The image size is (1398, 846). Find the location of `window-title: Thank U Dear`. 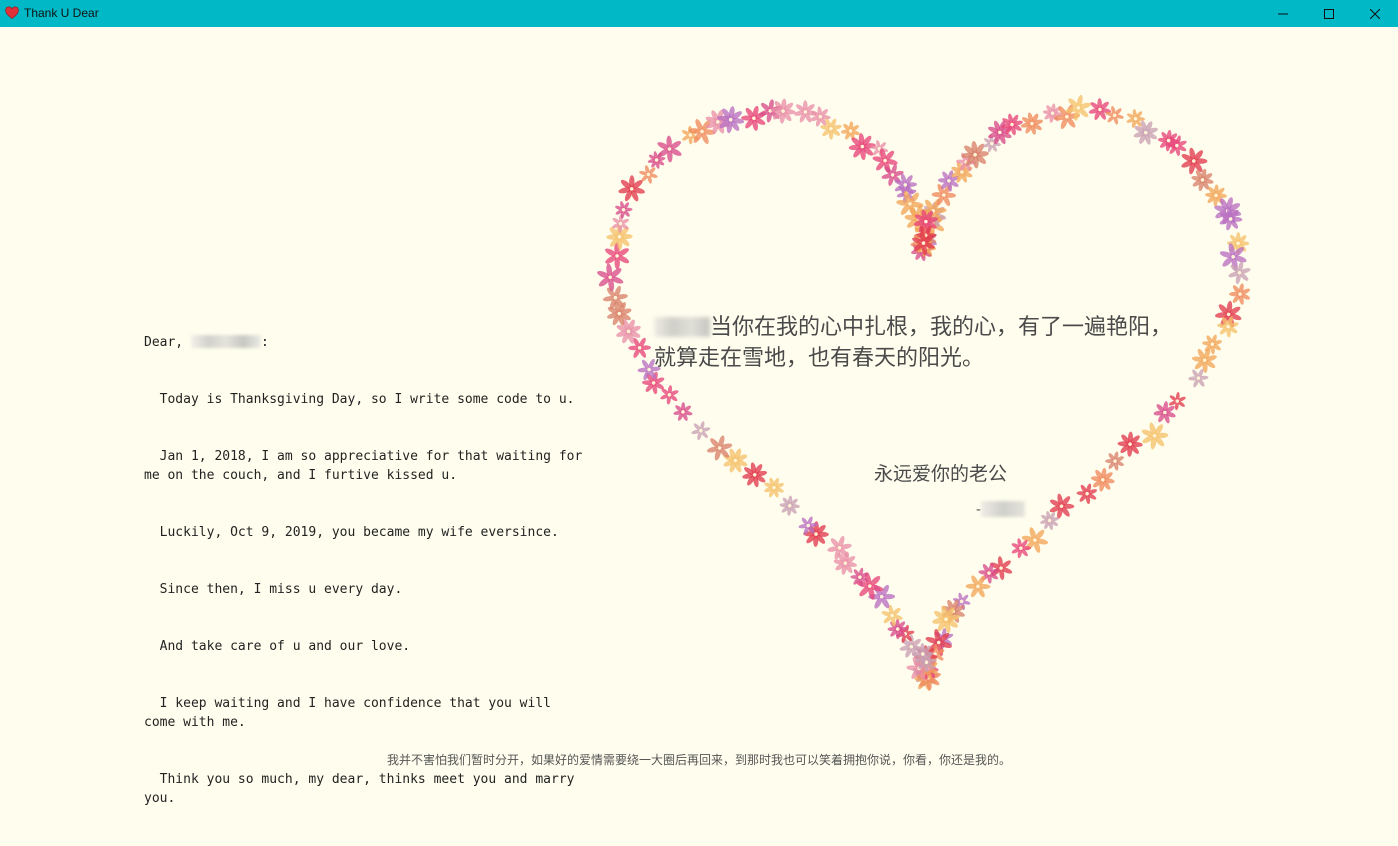

window-title: Thank U Dear is located at coordinates (61, 13).